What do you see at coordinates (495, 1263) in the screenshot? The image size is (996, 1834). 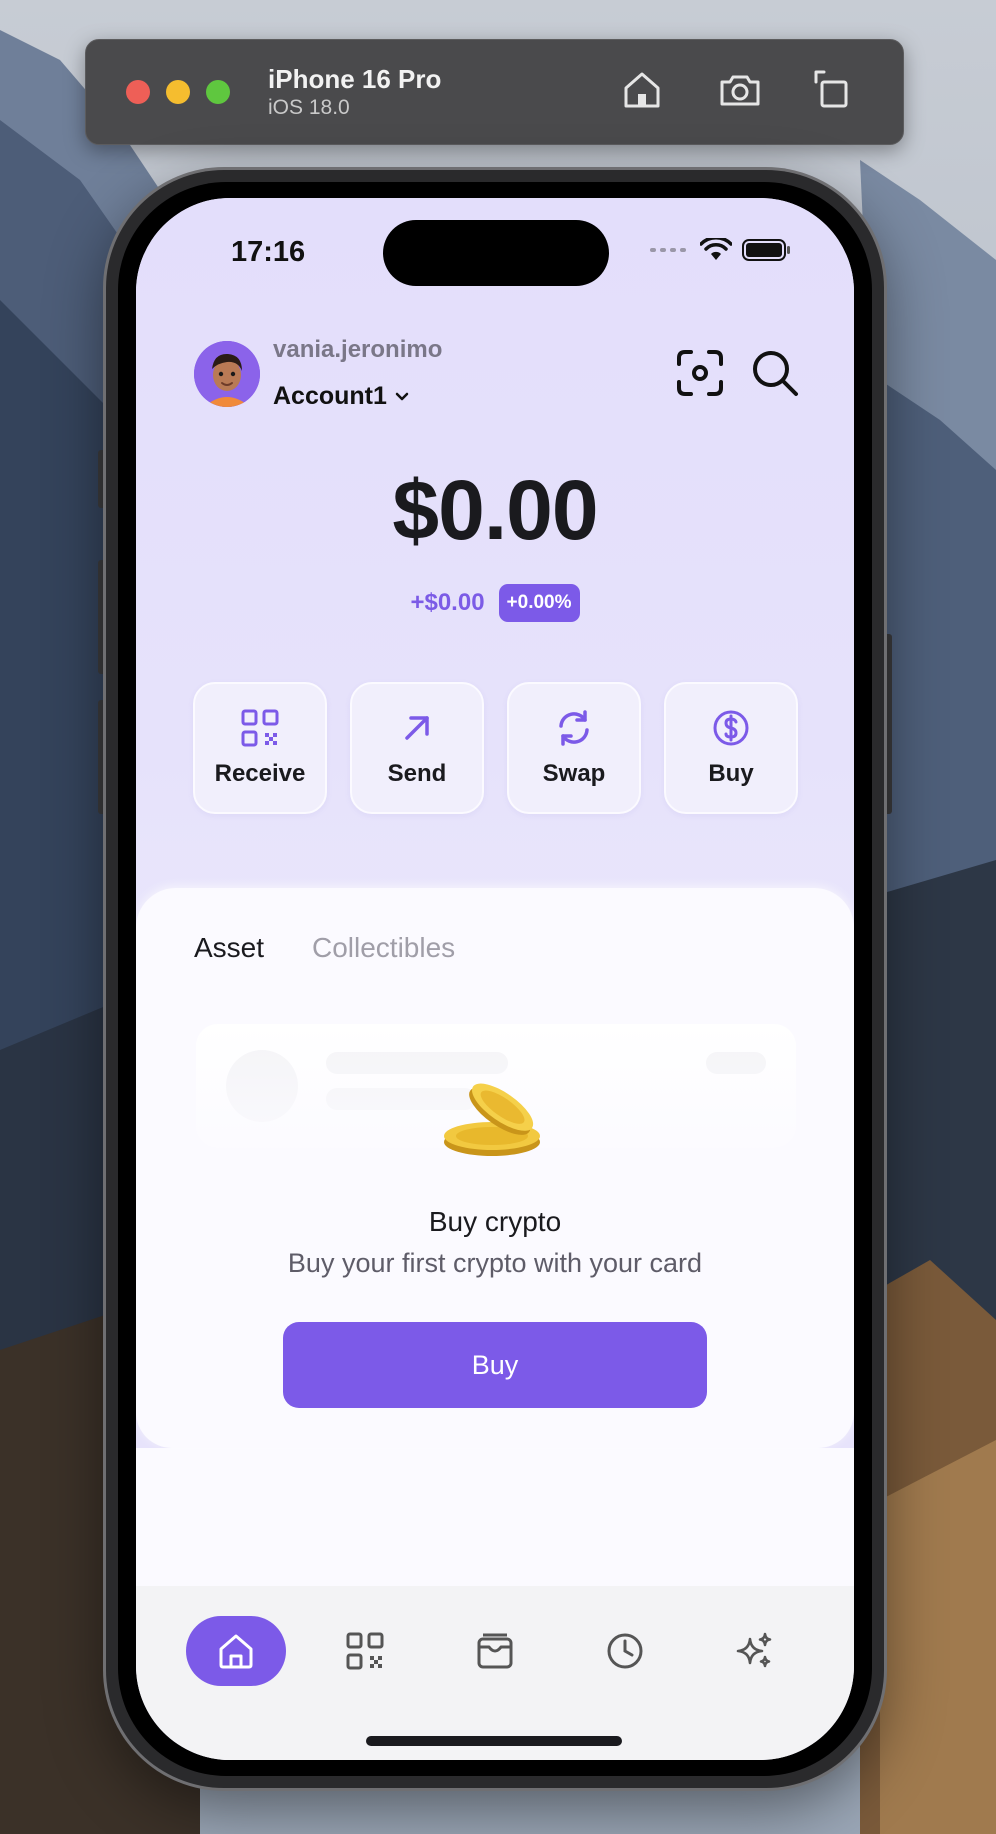 I see `empty-state-subtitle: Buy your first crypto with your card` at bounding box center [495, 1263].